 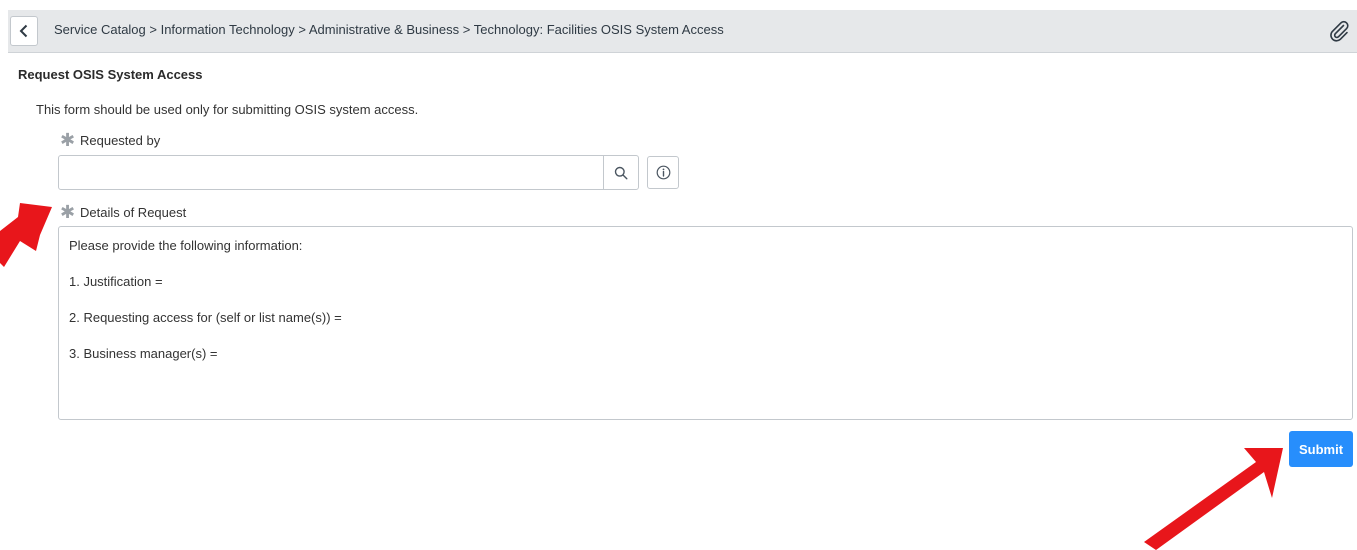 I want to click on requested-by-field, so click(x=348, y=172).